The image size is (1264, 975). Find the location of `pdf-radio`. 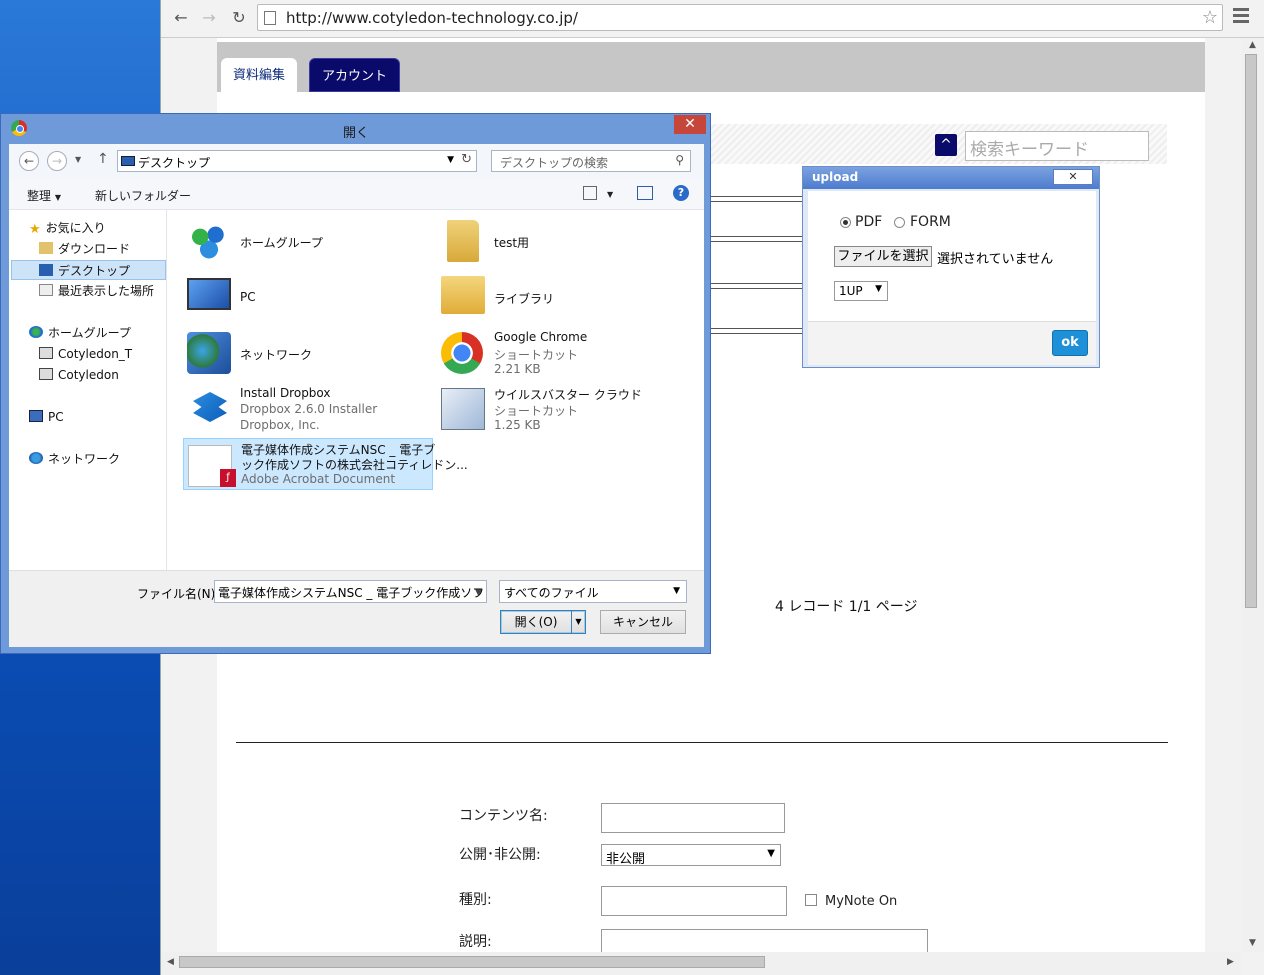

pdf-radio is located at coordinates (845, 222).